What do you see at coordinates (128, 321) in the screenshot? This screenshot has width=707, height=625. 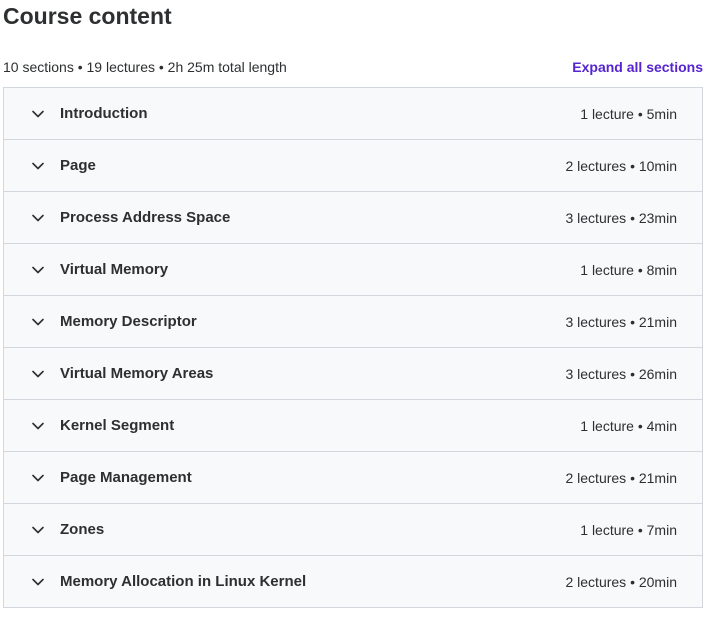 I see `section-title: Memory Descriptor` at bounding box center [128, 321].